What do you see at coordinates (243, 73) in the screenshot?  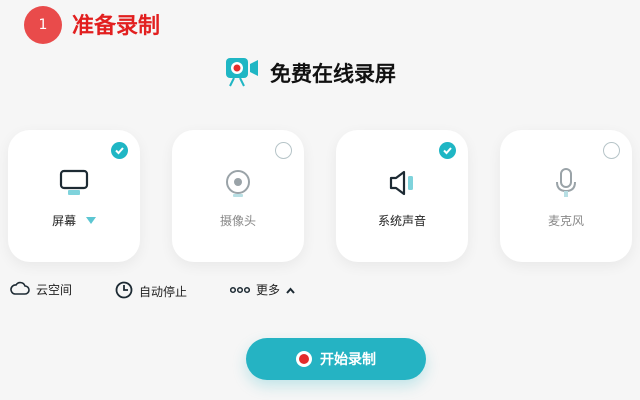 I see `video-camera-logo-icon` at bounding box center [243, 73].